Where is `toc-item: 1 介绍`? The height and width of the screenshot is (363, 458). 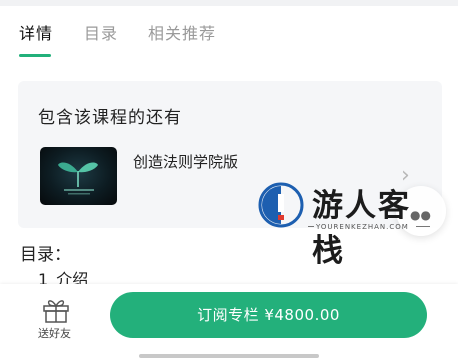 toc-item: 1 介绍 is located at coordinates (63, 275).